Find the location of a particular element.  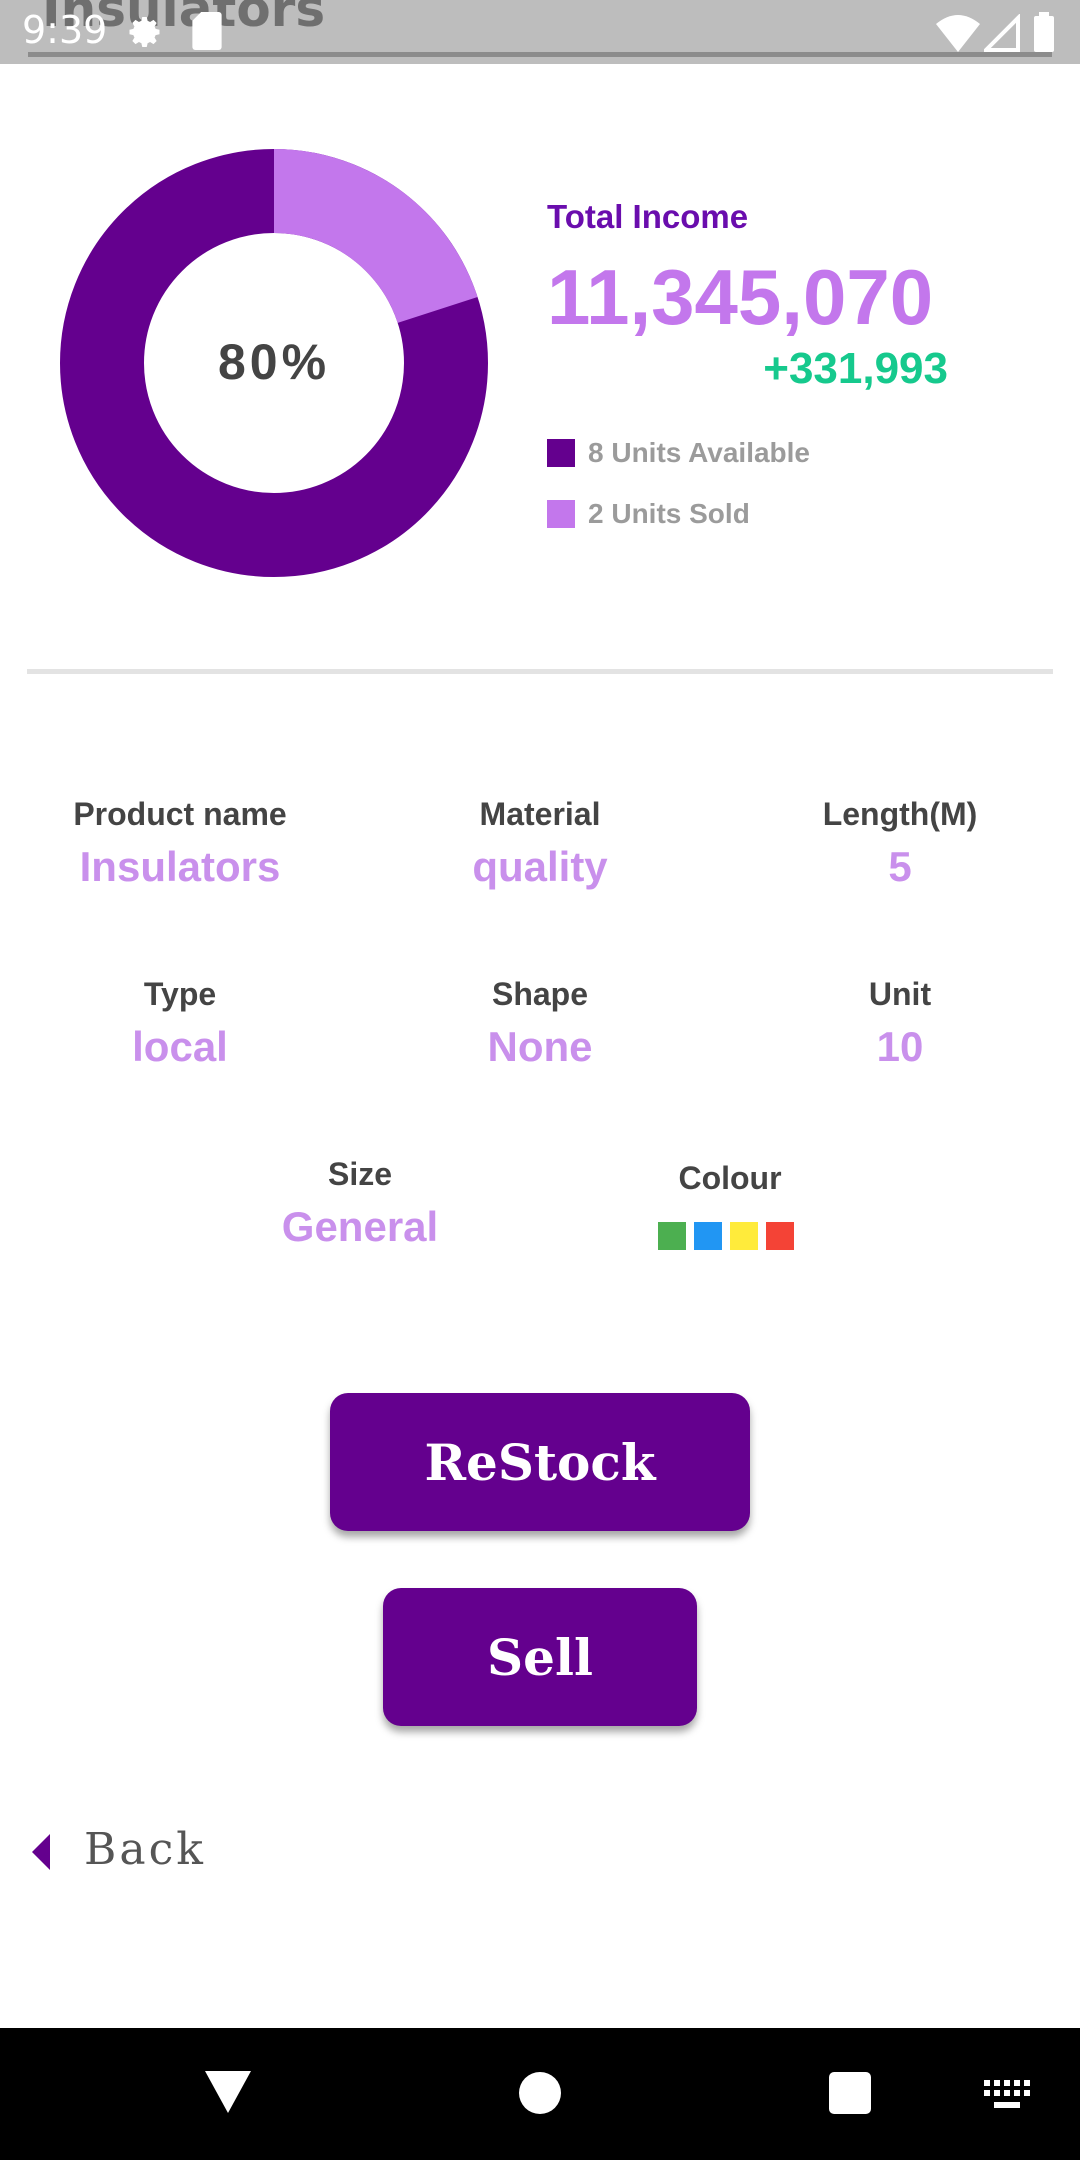

title-underline is located at coordinates (540, 54).